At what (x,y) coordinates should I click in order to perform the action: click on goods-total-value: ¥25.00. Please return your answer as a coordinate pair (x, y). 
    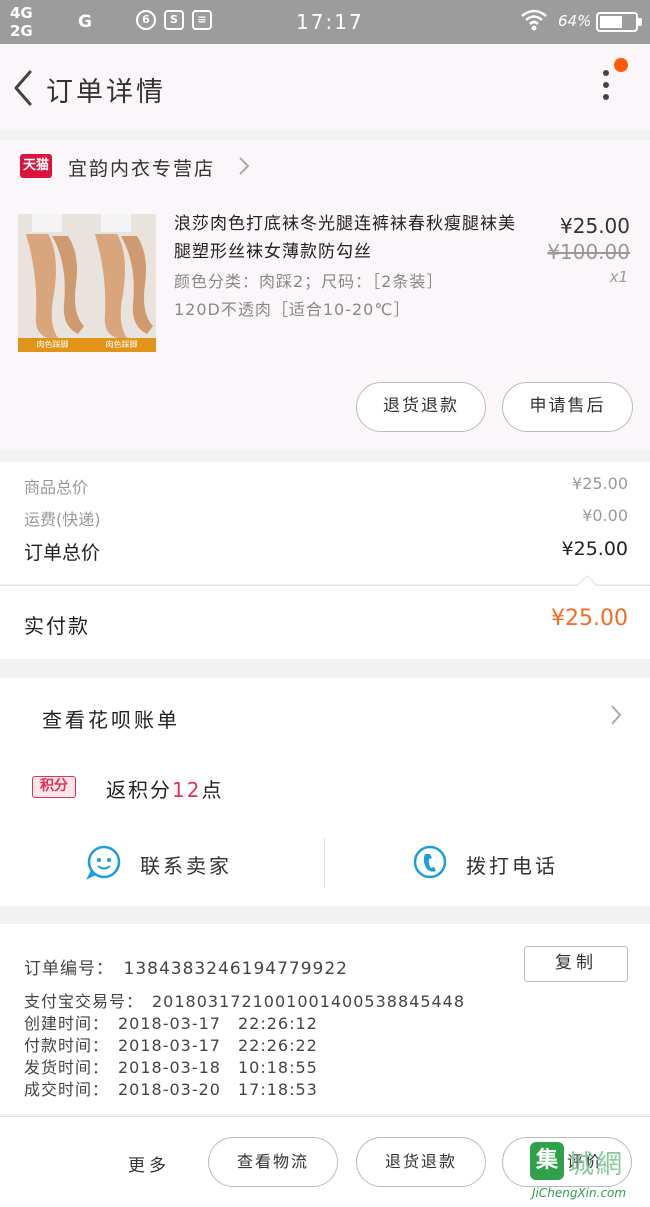
    Looking at the image, I should click on (600, 483).